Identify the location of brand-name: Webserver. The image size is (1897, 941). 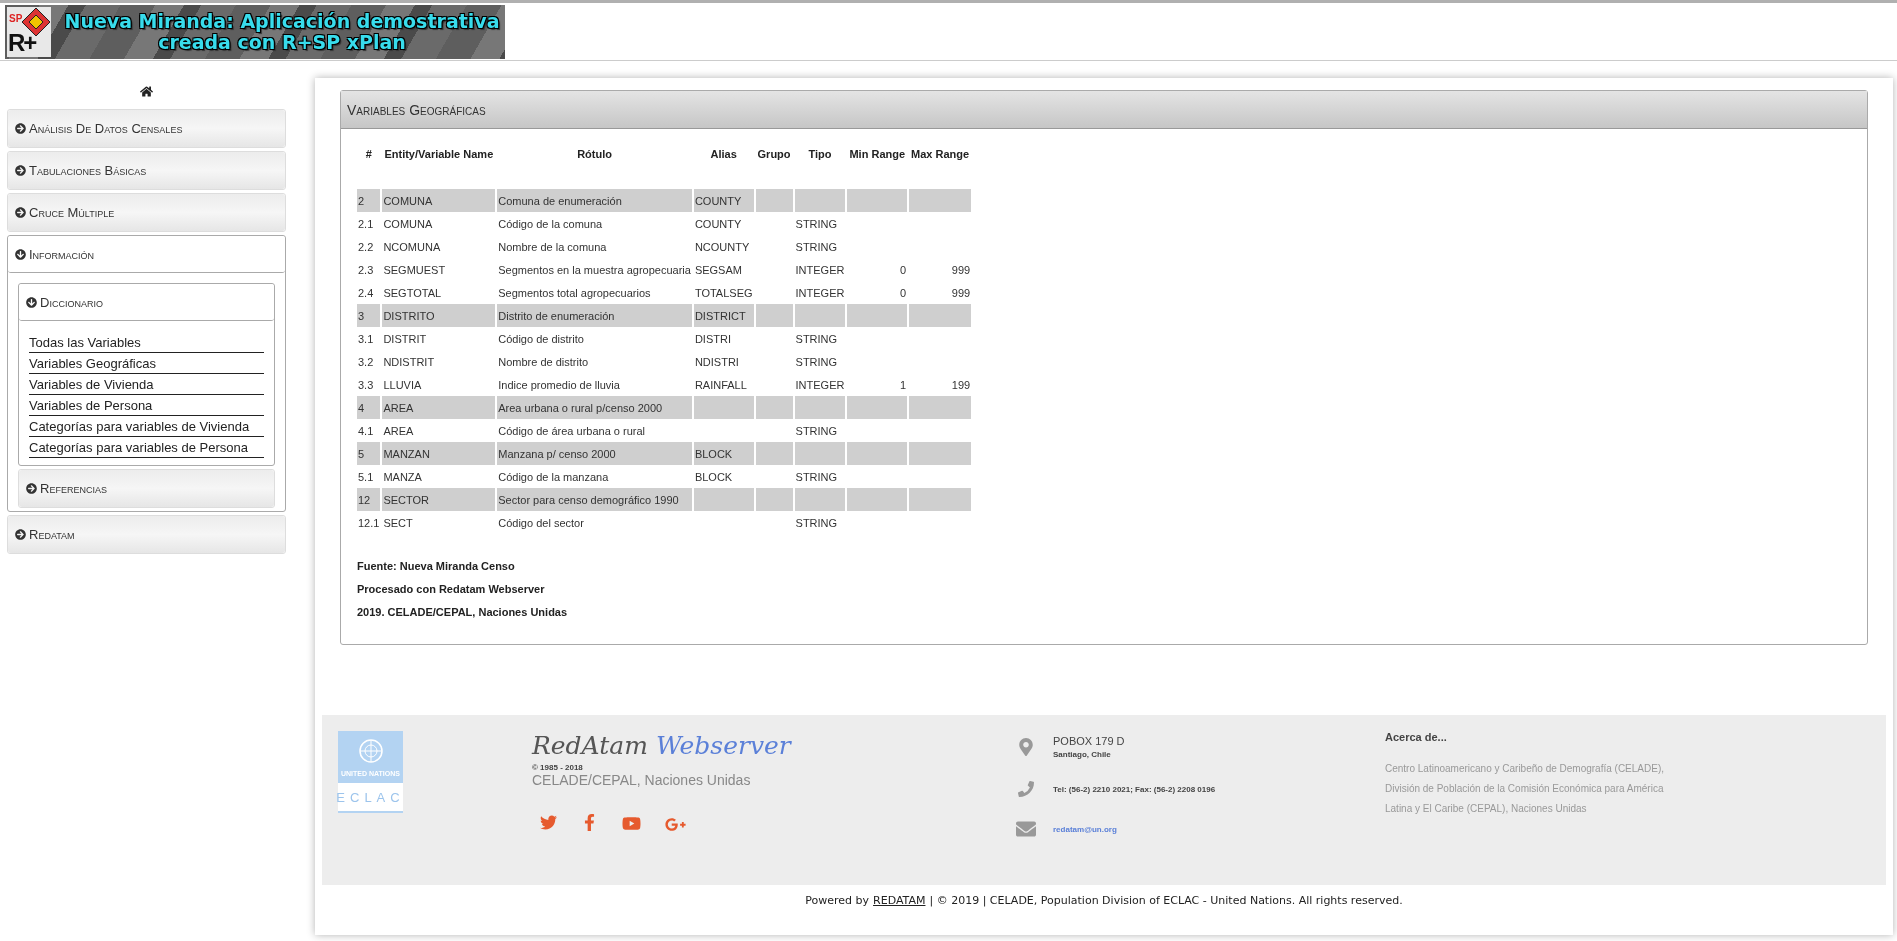
(723, 745).